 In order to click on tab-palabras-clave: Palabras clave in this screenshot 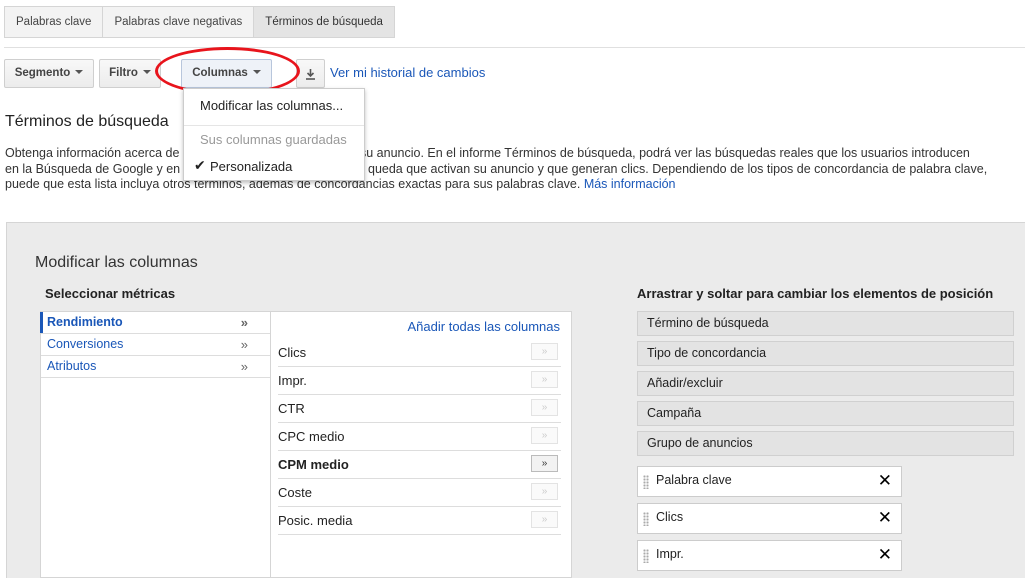, I will do `click(54, 22)`.